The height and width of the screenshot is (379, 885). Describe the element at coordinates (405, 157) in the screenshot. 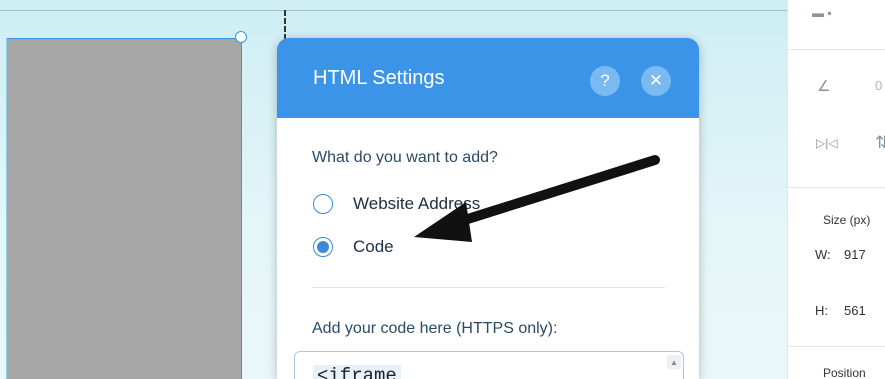

I see `add-question-label: What do you want to add?` at that location.